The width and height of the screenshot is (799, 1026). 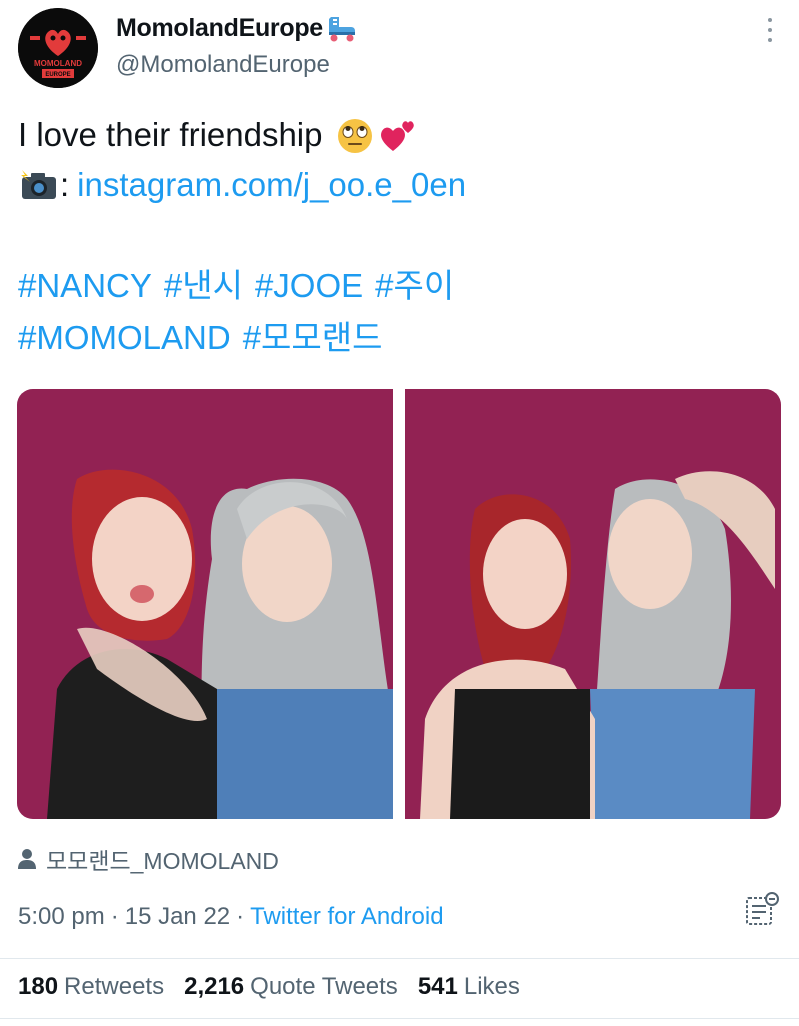 What do you see at coordinates (437, 986) in the screenshot?
I see `likes-count: 541` at bounding box center [437, 986].